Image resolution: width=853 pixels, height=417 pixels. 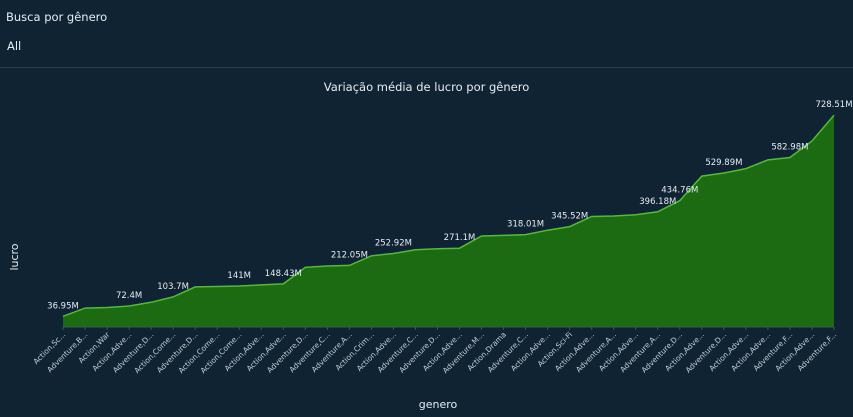 What do you see at coordinates (789, 148) in the screenshot?
I see `data-label: 582.98M` at bounding box center [789, 148].